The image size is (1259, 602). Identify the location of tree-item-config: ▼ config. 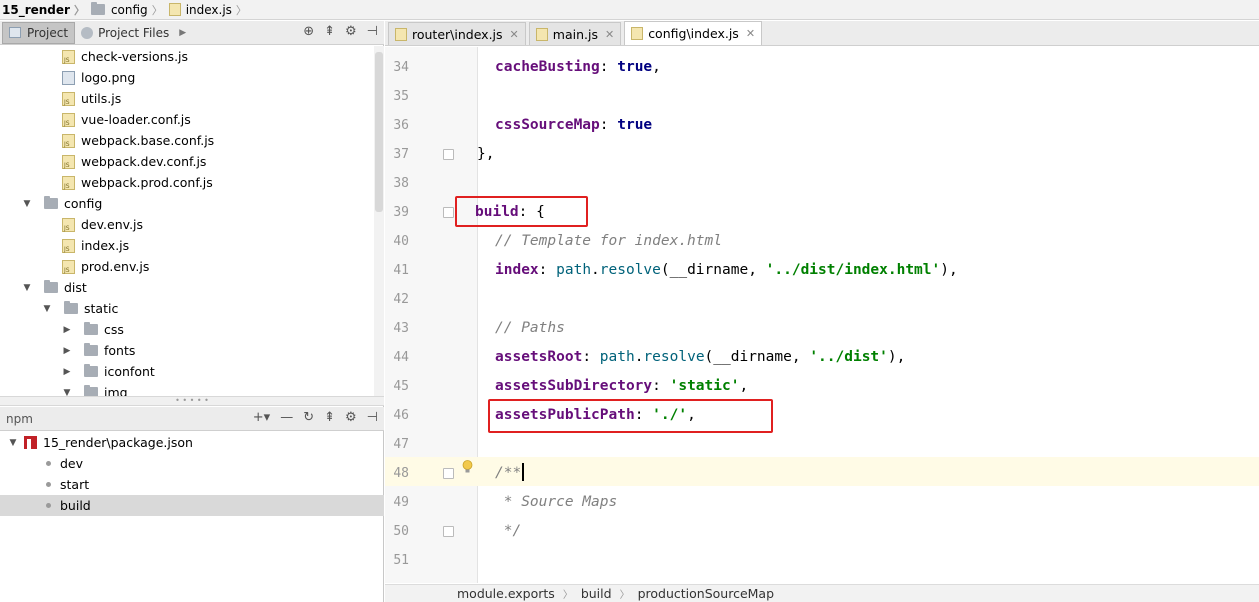
(51, 203).